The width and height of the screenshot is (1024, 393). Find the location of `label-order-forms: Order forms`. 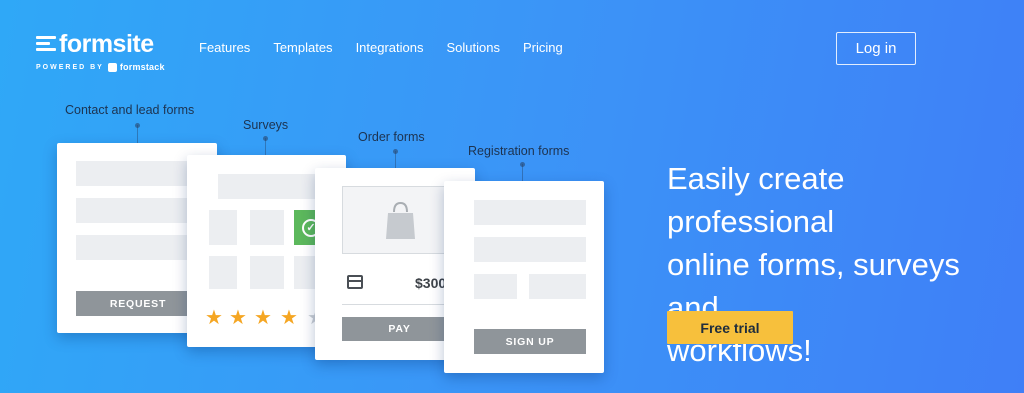

label-order-forms: Order forms is located at coordinates (391, 137).